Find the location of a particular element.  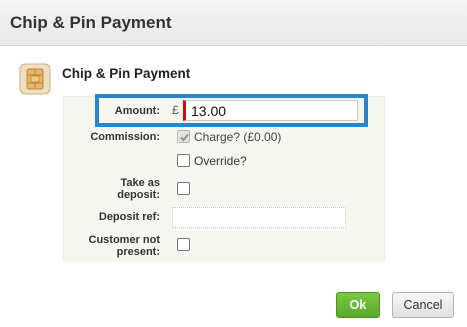

deposit-ref-label: Deposit ref: is located at coordinates (129, 217).